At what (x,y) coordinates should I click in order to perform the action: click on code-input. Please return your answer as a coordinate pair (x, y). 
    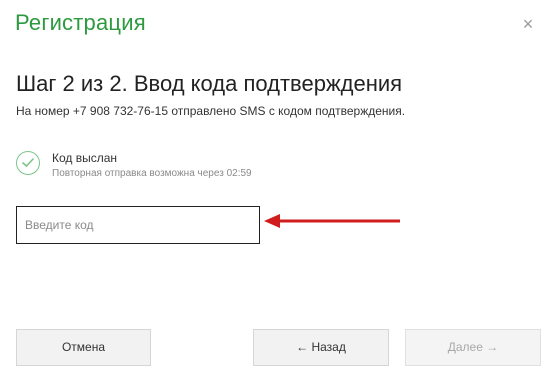
    Looking at the image, I should click on (138, 225).